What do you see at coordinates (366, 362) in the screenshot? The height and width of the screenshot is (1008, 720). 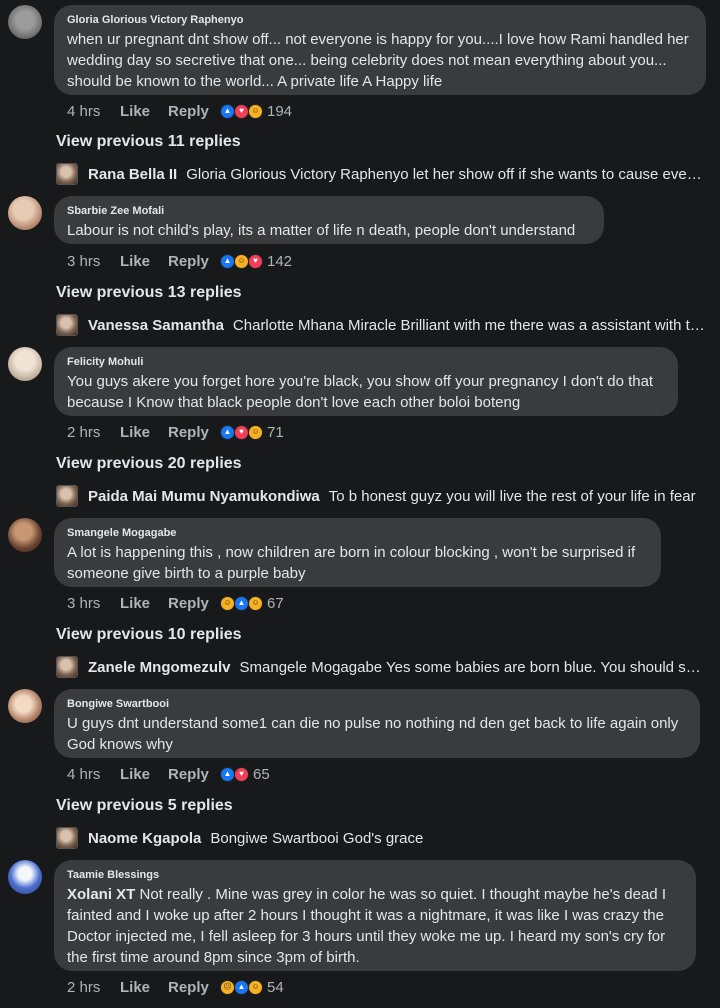 I see `comment-author: Felicity Mohuli` at bounding box center [366, 362].